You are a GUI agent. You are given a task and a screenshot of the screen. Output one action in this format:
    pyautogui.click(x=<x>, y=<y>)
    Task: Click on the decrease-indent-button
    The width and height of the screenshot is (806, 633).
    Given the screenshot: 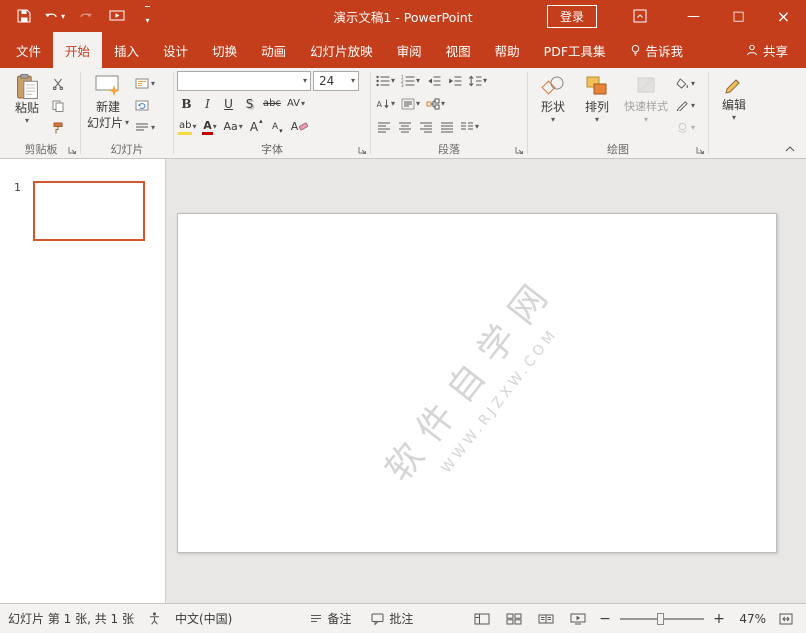 What is the action you would take?
    pyautogui.click(x=433, y=80)
    